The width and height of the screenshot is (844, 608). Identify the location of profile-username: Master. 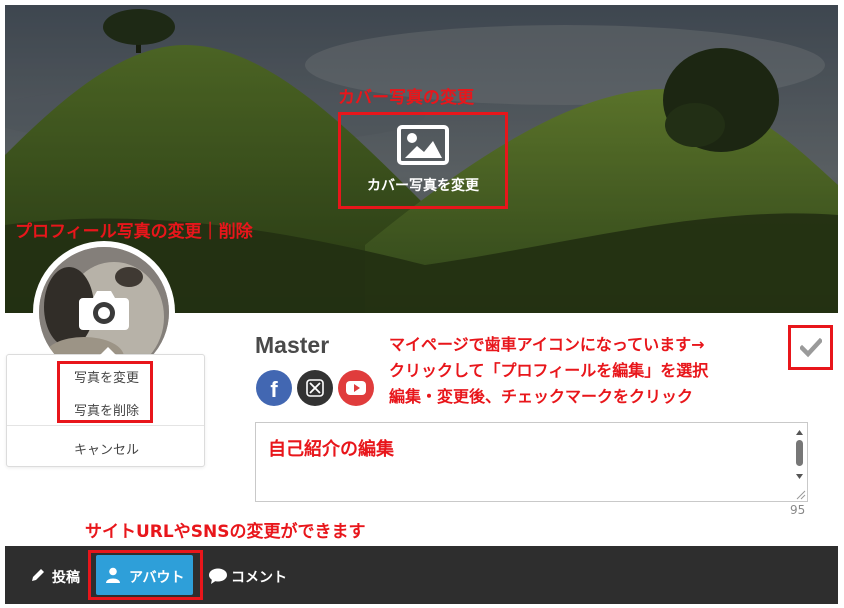
(292, 345).